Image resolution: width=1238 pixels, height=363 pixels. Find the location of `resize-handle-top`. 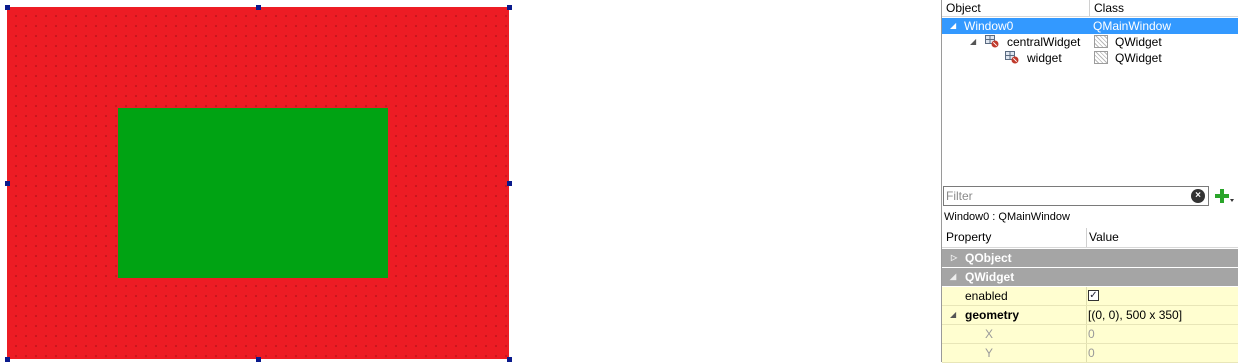

resize-handle-top is located at coordinates (258, 7).